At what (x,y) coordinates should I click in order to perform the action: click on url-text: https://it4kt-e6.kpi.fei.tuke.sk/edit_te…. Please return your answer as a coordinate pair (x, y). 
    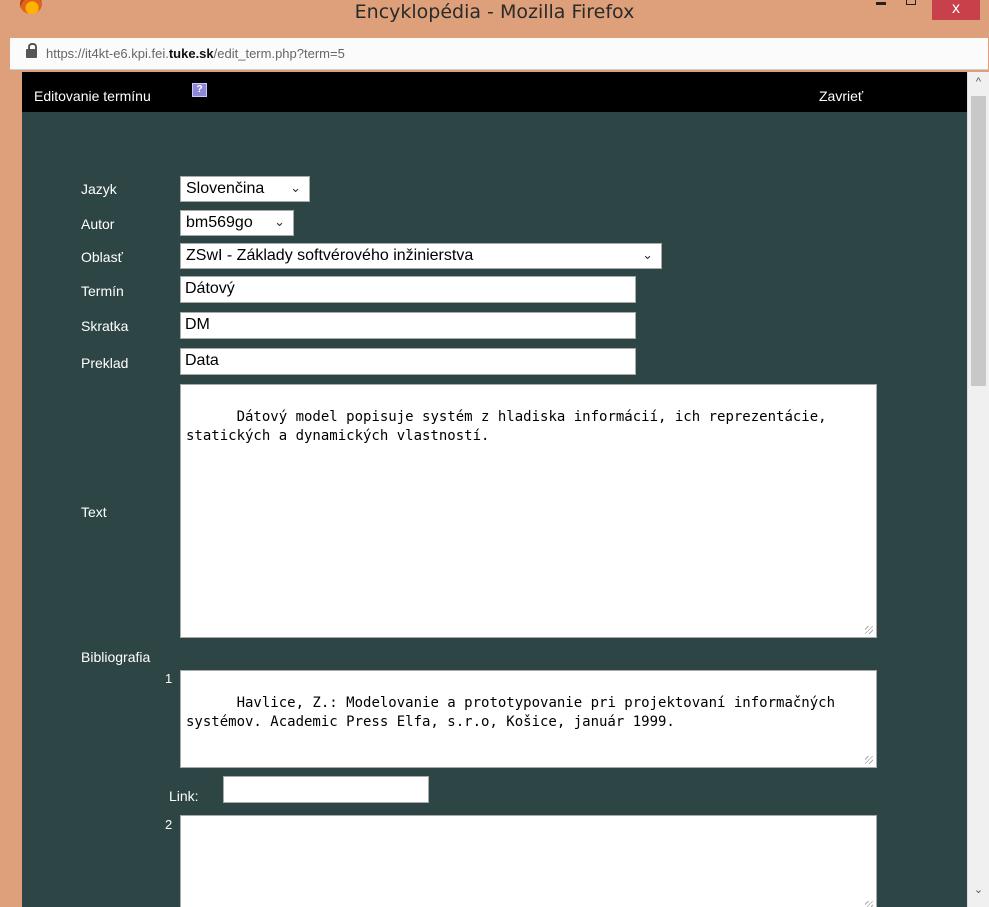
    Looking at the image, I should click on (195, 53).